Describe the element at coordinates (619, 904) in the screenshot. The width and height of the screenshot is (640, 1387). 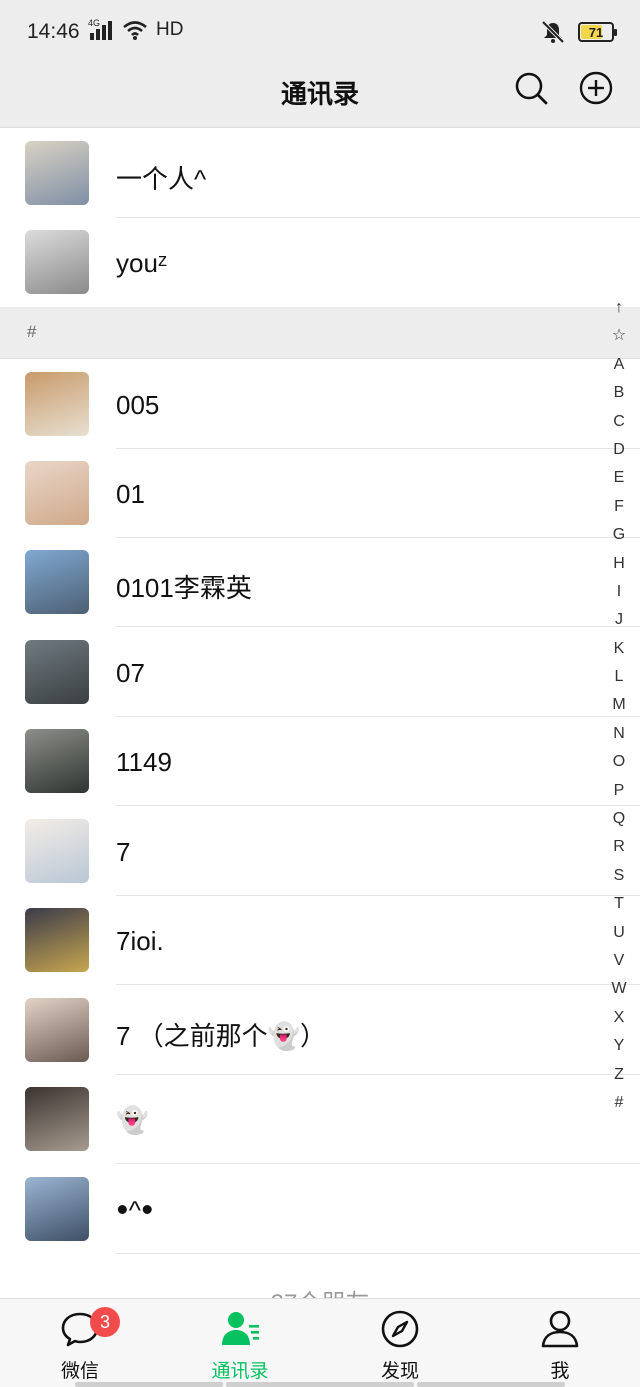
I see `index-letter: T` at that location.